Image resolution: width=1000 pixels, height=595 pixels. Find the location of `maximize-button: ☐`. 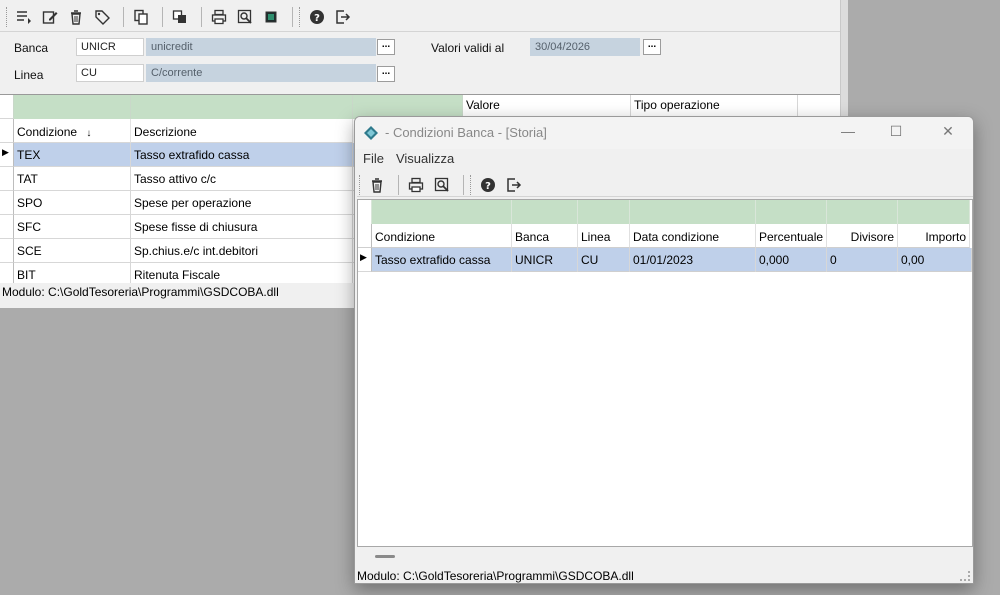

maximize-button: ☐ is located at coordinates (896, 133).